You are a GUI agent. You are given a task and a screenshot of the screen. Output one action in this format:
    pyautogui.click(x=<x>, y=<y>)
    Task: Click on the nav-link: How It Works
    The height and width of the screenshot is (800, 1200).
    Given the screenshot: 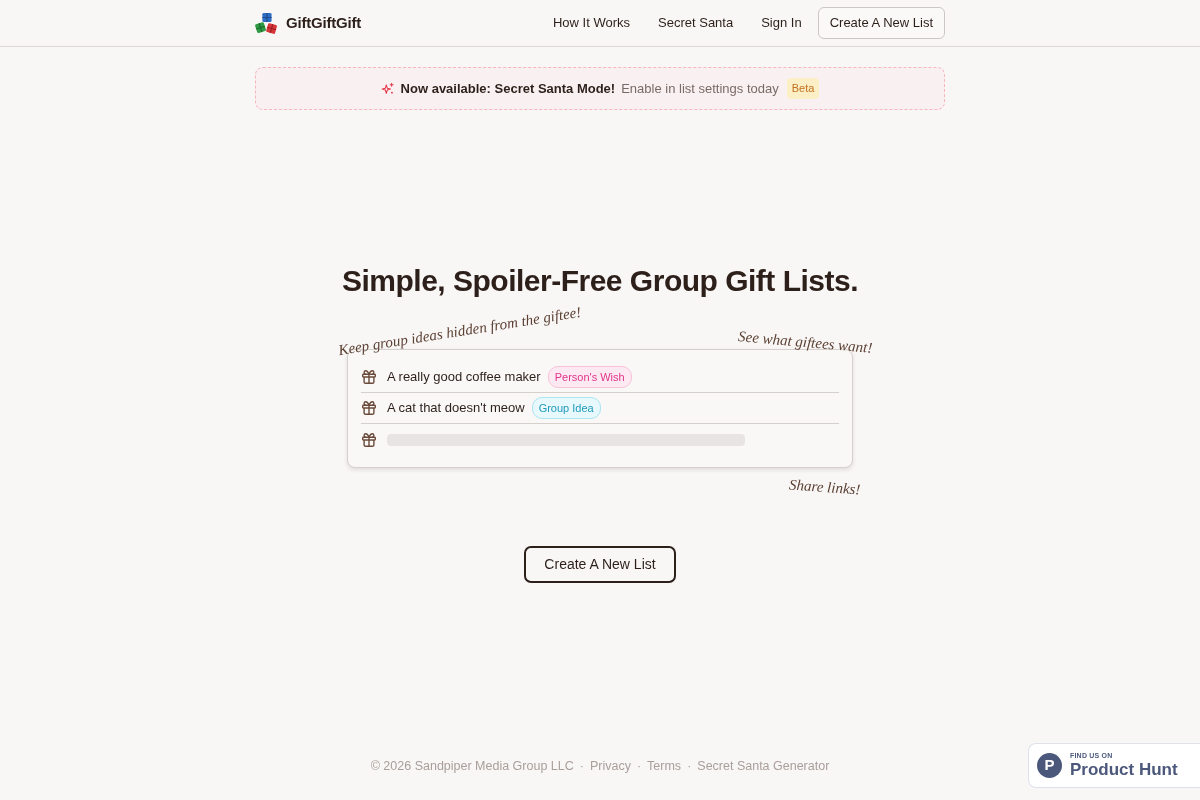 What is the action you would take?
    pyautogui.click(x=591, y=23)
    